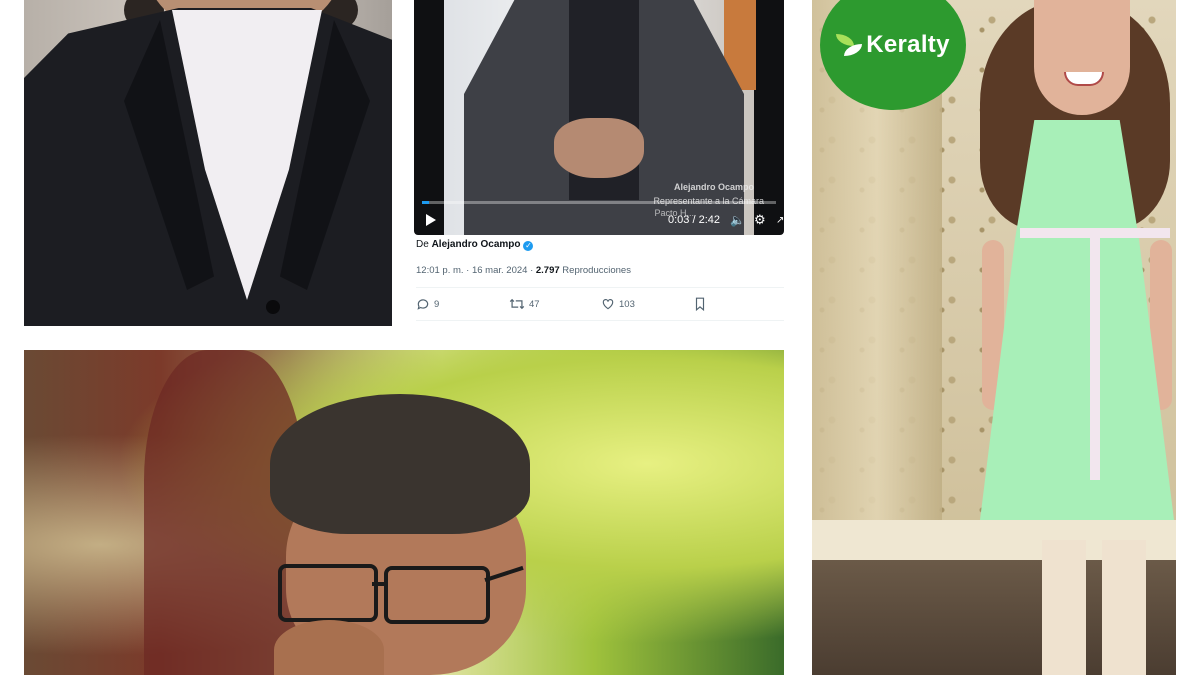 The image size is (1200, 675). I want to click on repost-count: 47, so click(534, 304).